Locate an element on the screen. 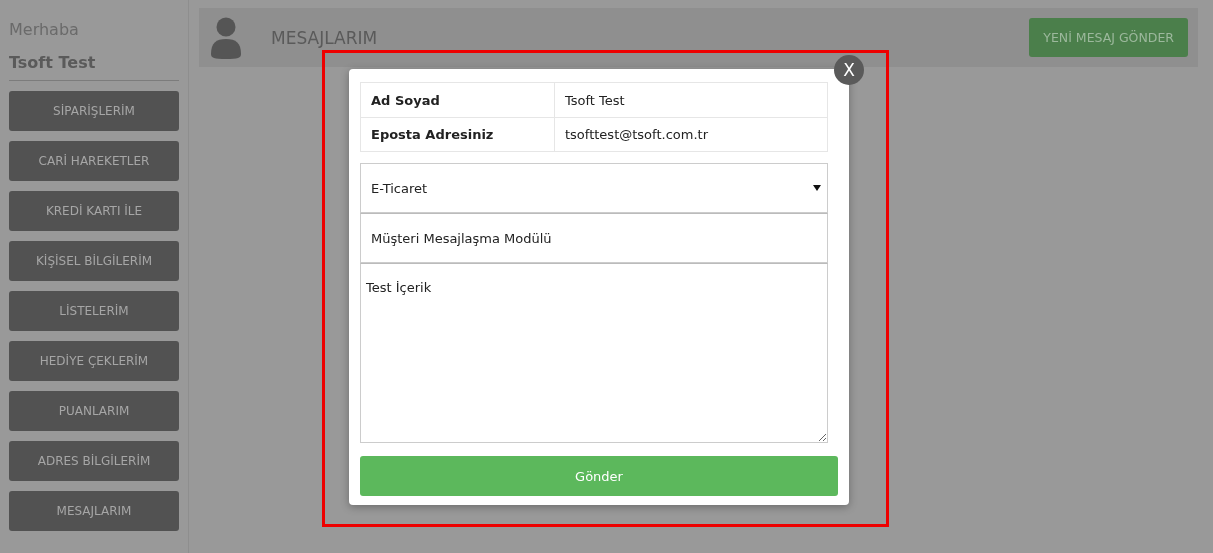  table-cell-text: Tsoft Test is located at coordinates (595, 100).